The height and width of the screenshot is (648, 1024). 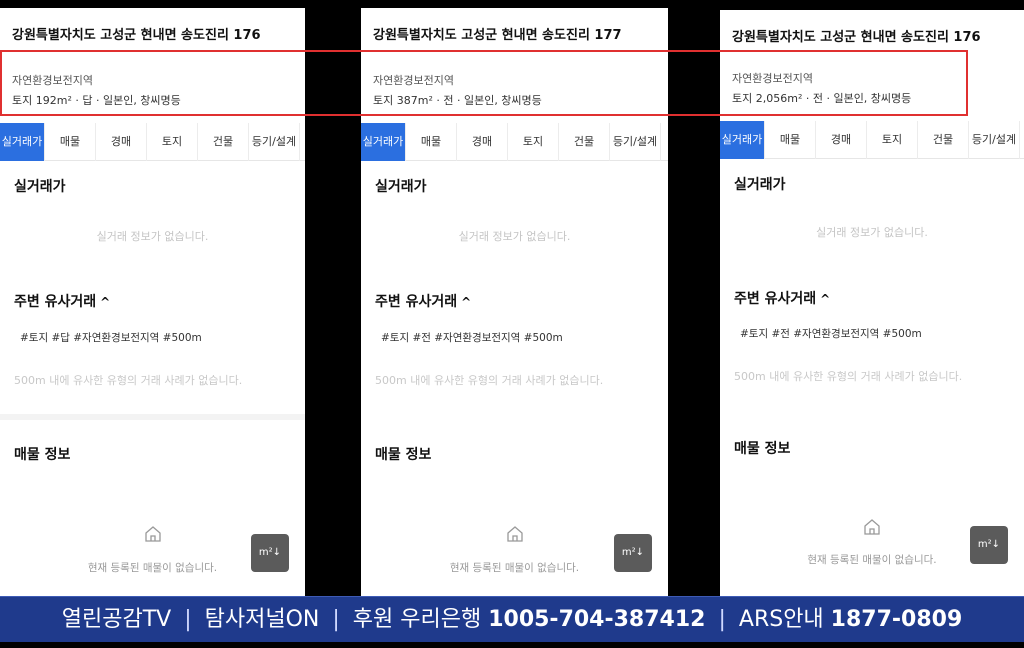 I want to click on ticker-donation-label: 후원 우리은행, so click(x=417, y=619).